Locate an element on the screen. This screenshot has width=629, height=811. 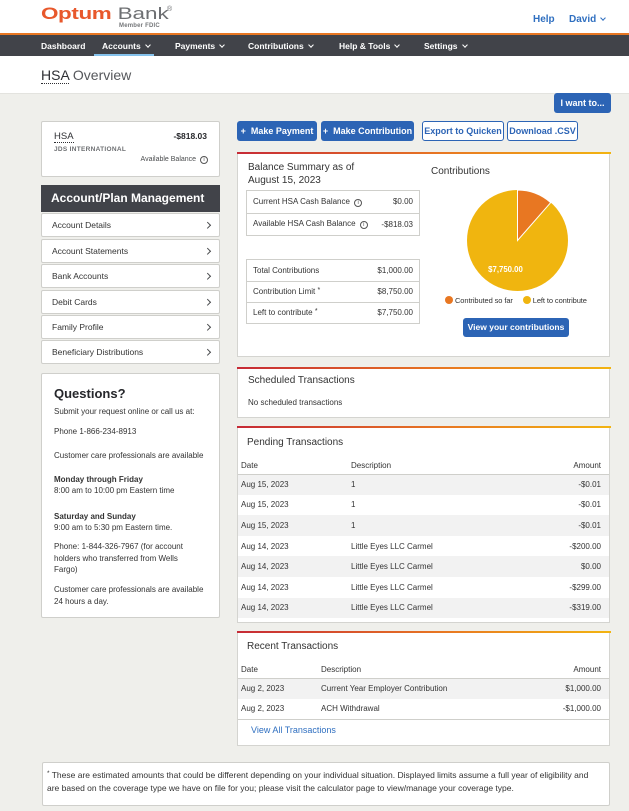
svg-text: $7,750.00 is located at coordinates (505, 269).